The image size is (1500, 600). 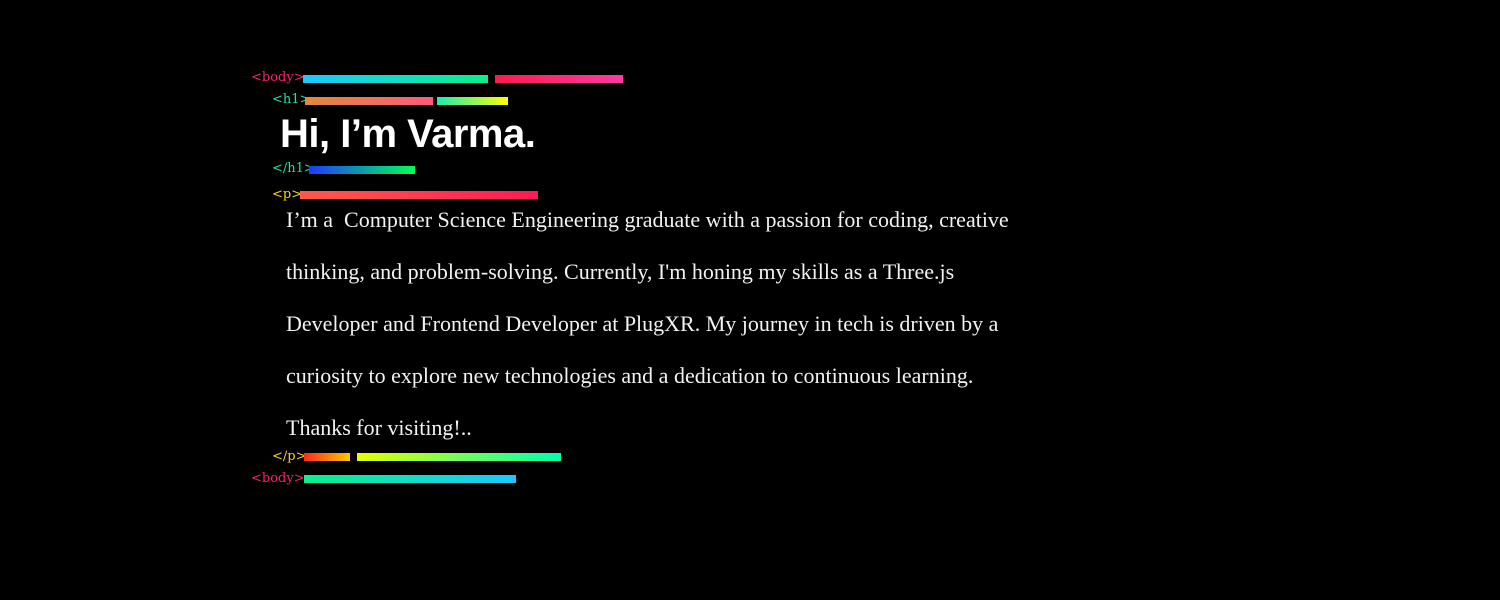 I want to click on body-close-tag: <body>, so click(x=278, y=478).